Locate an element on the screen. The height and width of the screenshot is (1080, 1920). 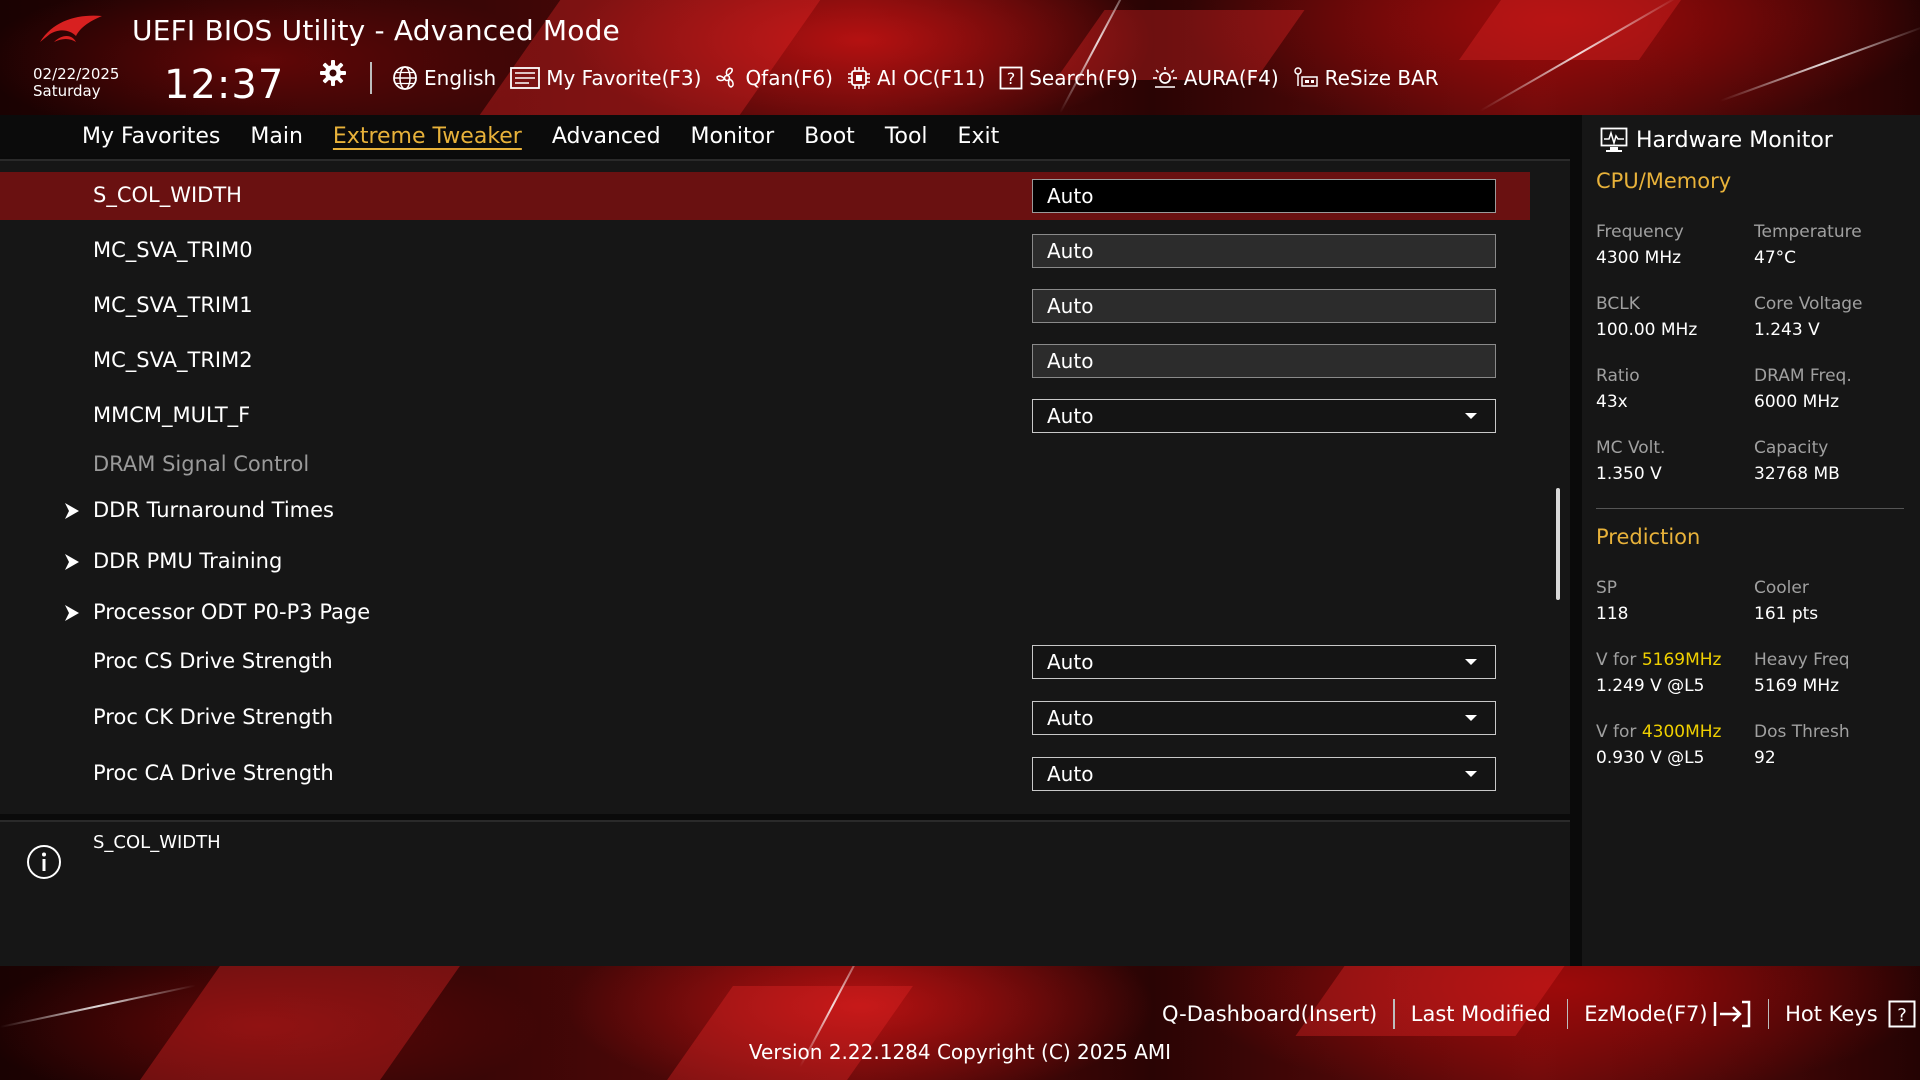
prediction-section-title: Prediction is located at coordinates (1648, 537).